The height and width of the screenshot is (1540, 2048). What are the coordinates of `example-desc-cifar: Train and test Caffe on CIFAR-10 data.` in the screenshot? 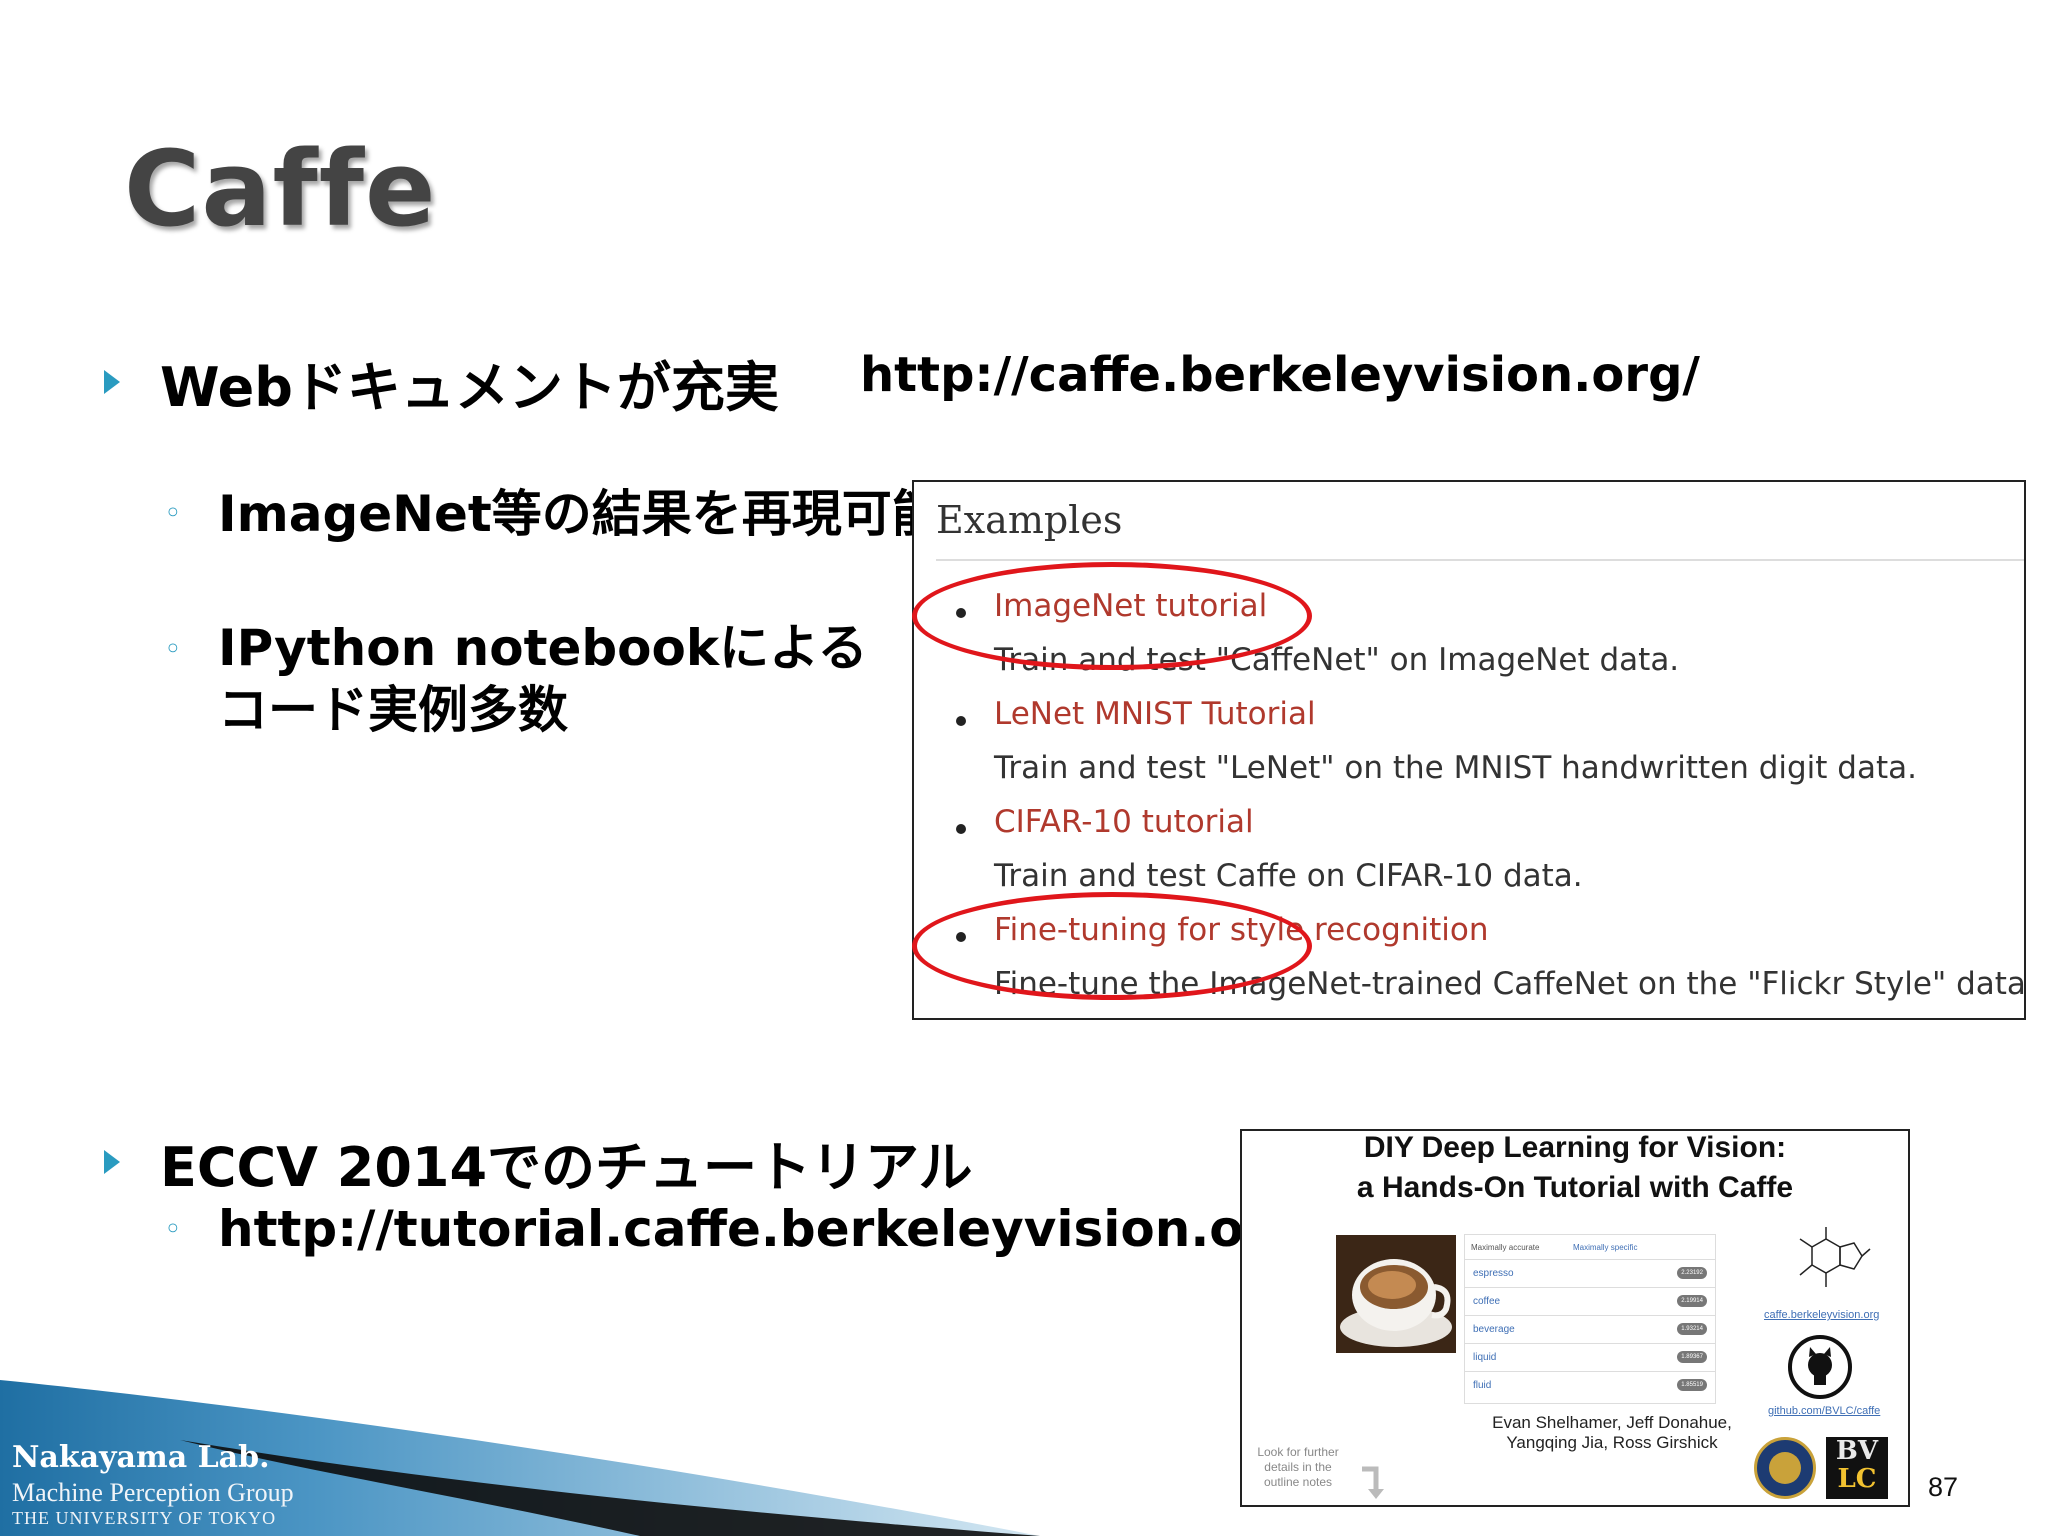 It's located at (1288, 876).